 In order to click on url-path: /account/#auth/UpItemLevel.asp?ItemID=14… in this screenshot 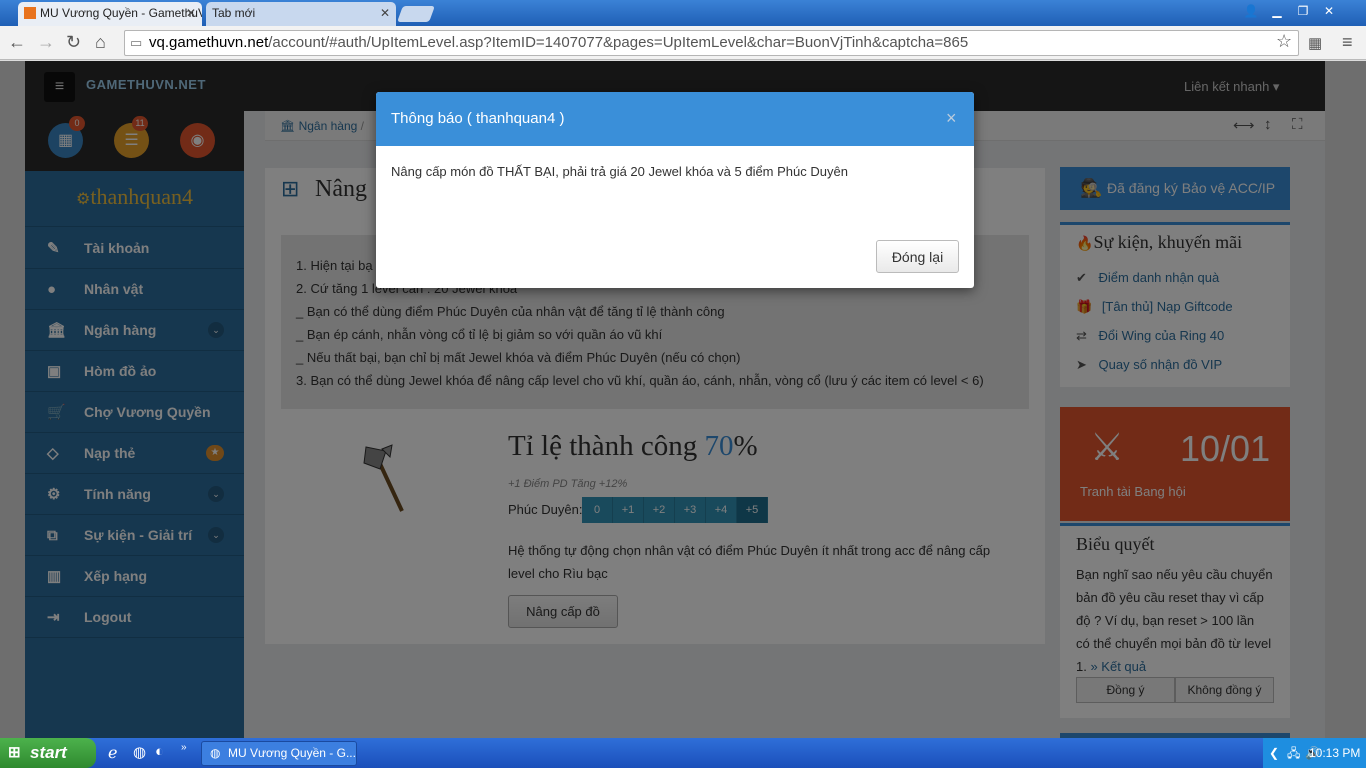, I will do `click(618, 42)`.